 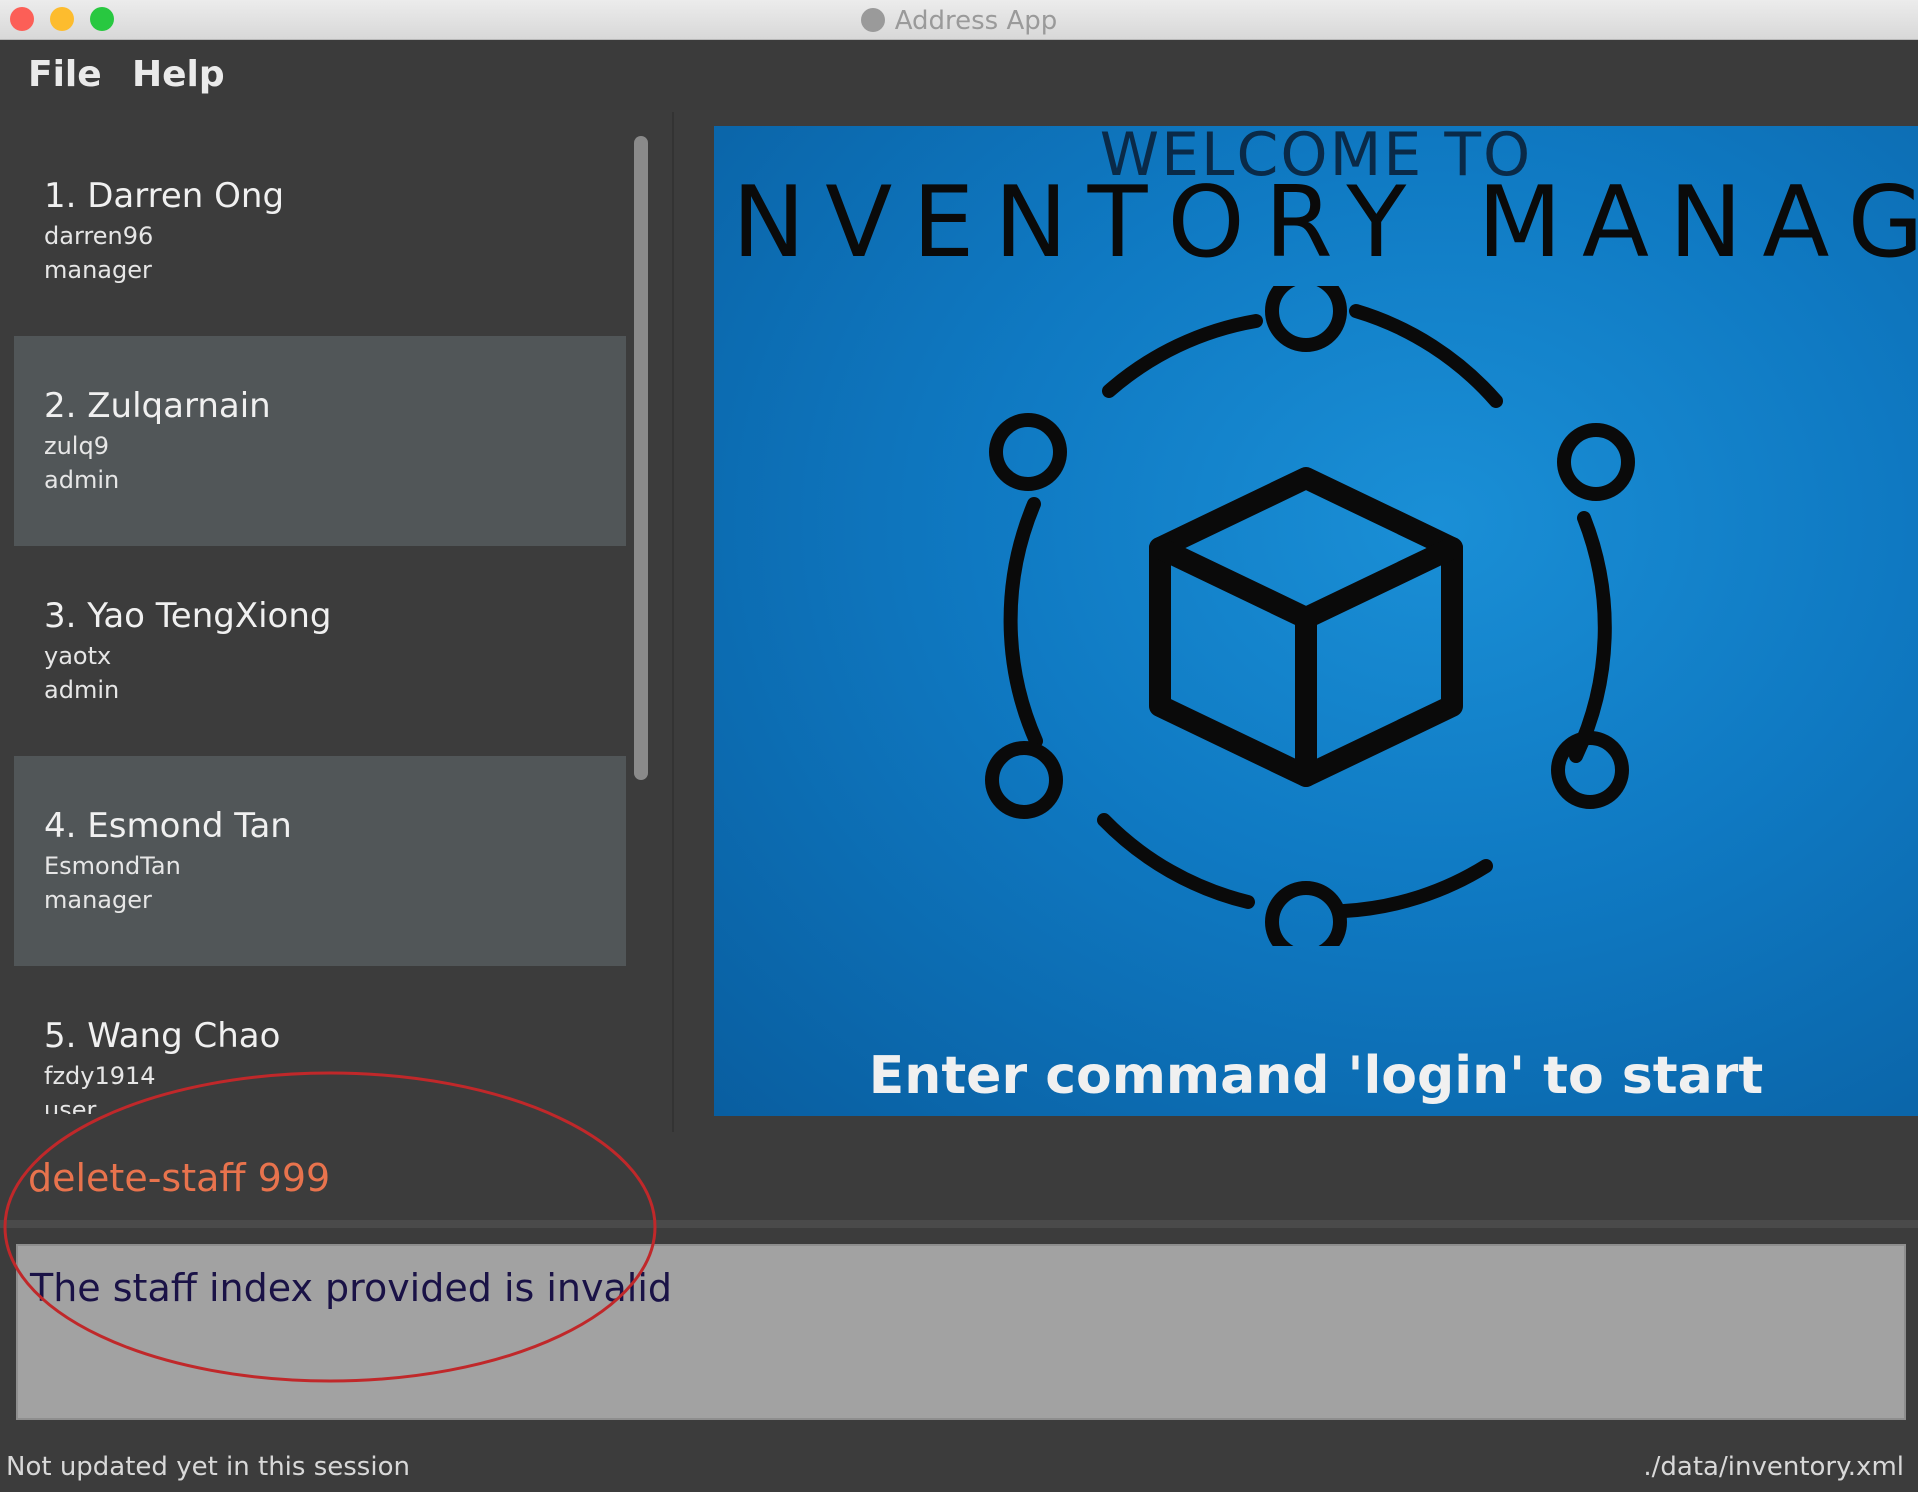 I want to click on staff-name: 5. Wang Chao, so click(x=162, y=1036).